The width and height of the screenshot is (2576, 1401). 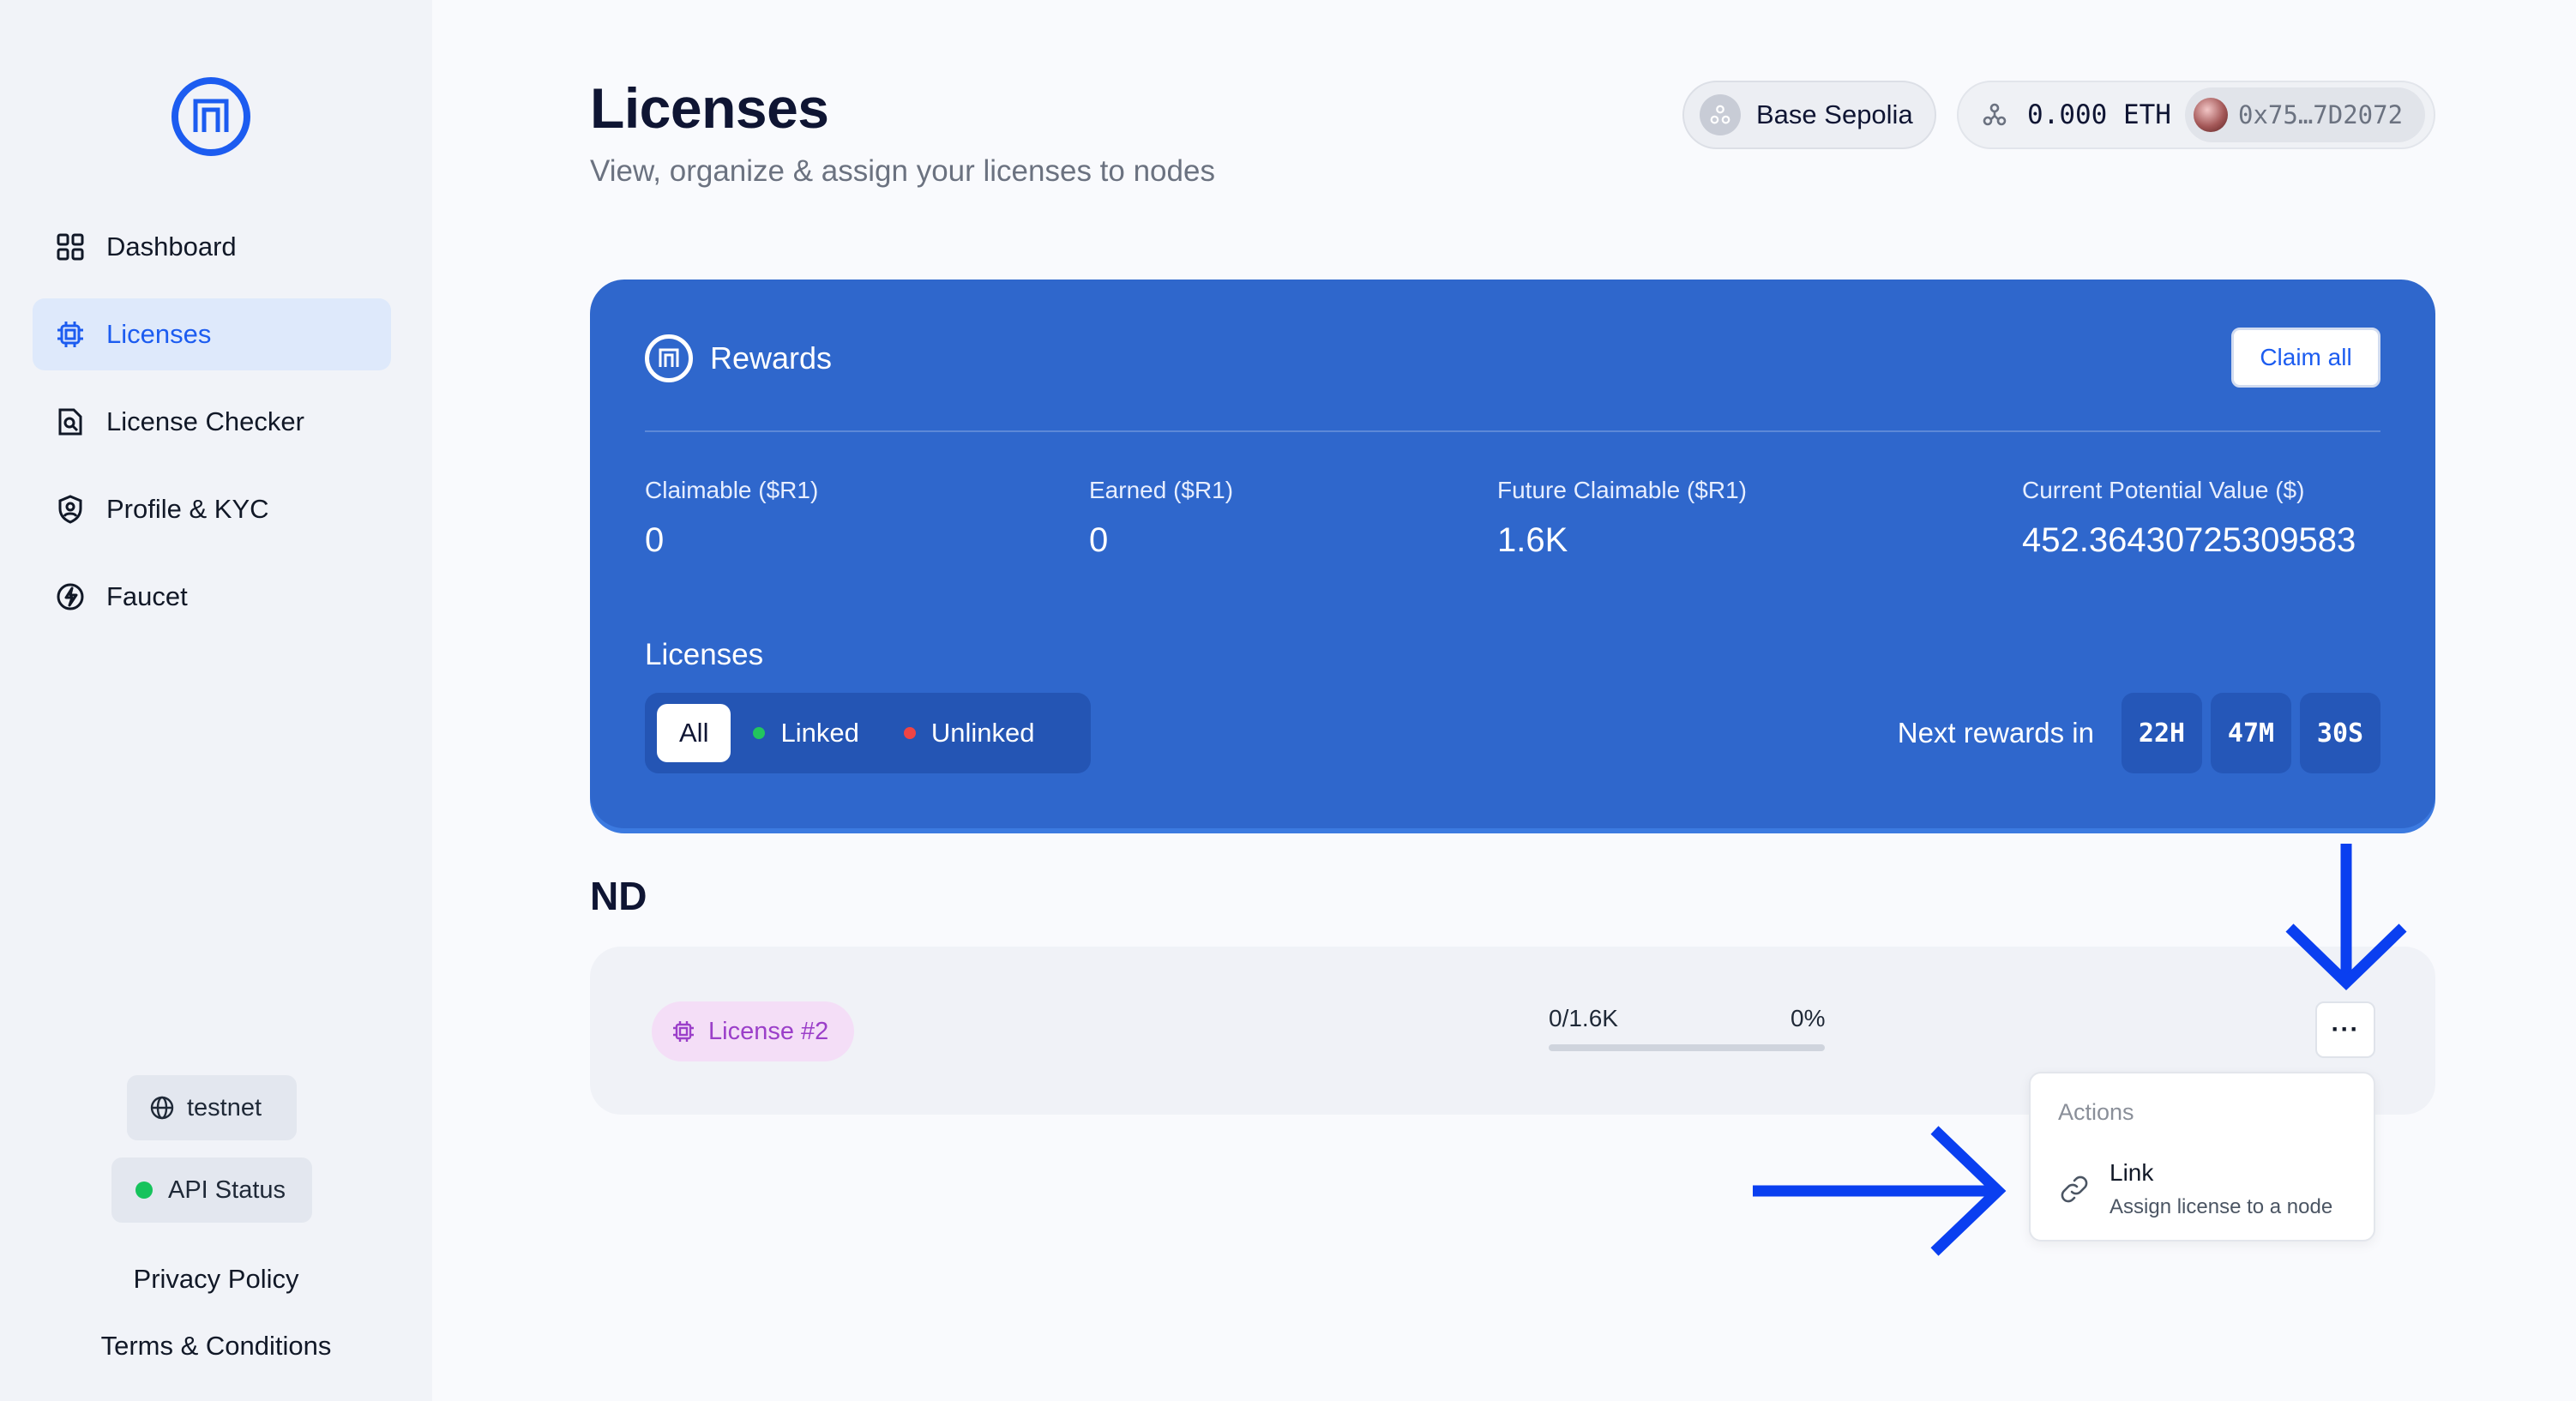 I want to click on wallet-panel: 0.000 ETH 0x75…7D2072, so click(x=2196, y=115).